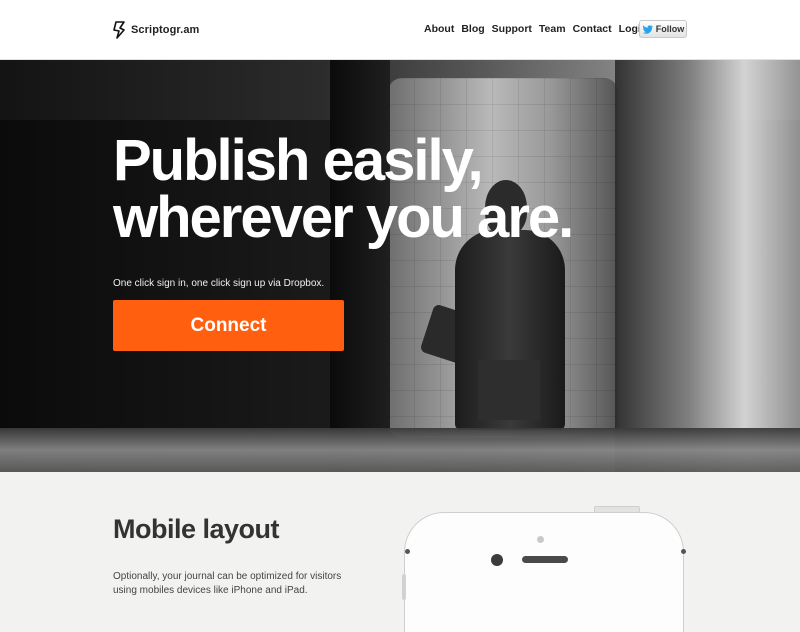  Describe the element at coordinates (439, 29) in the screenshot. I see `nav-about: About` at that location.